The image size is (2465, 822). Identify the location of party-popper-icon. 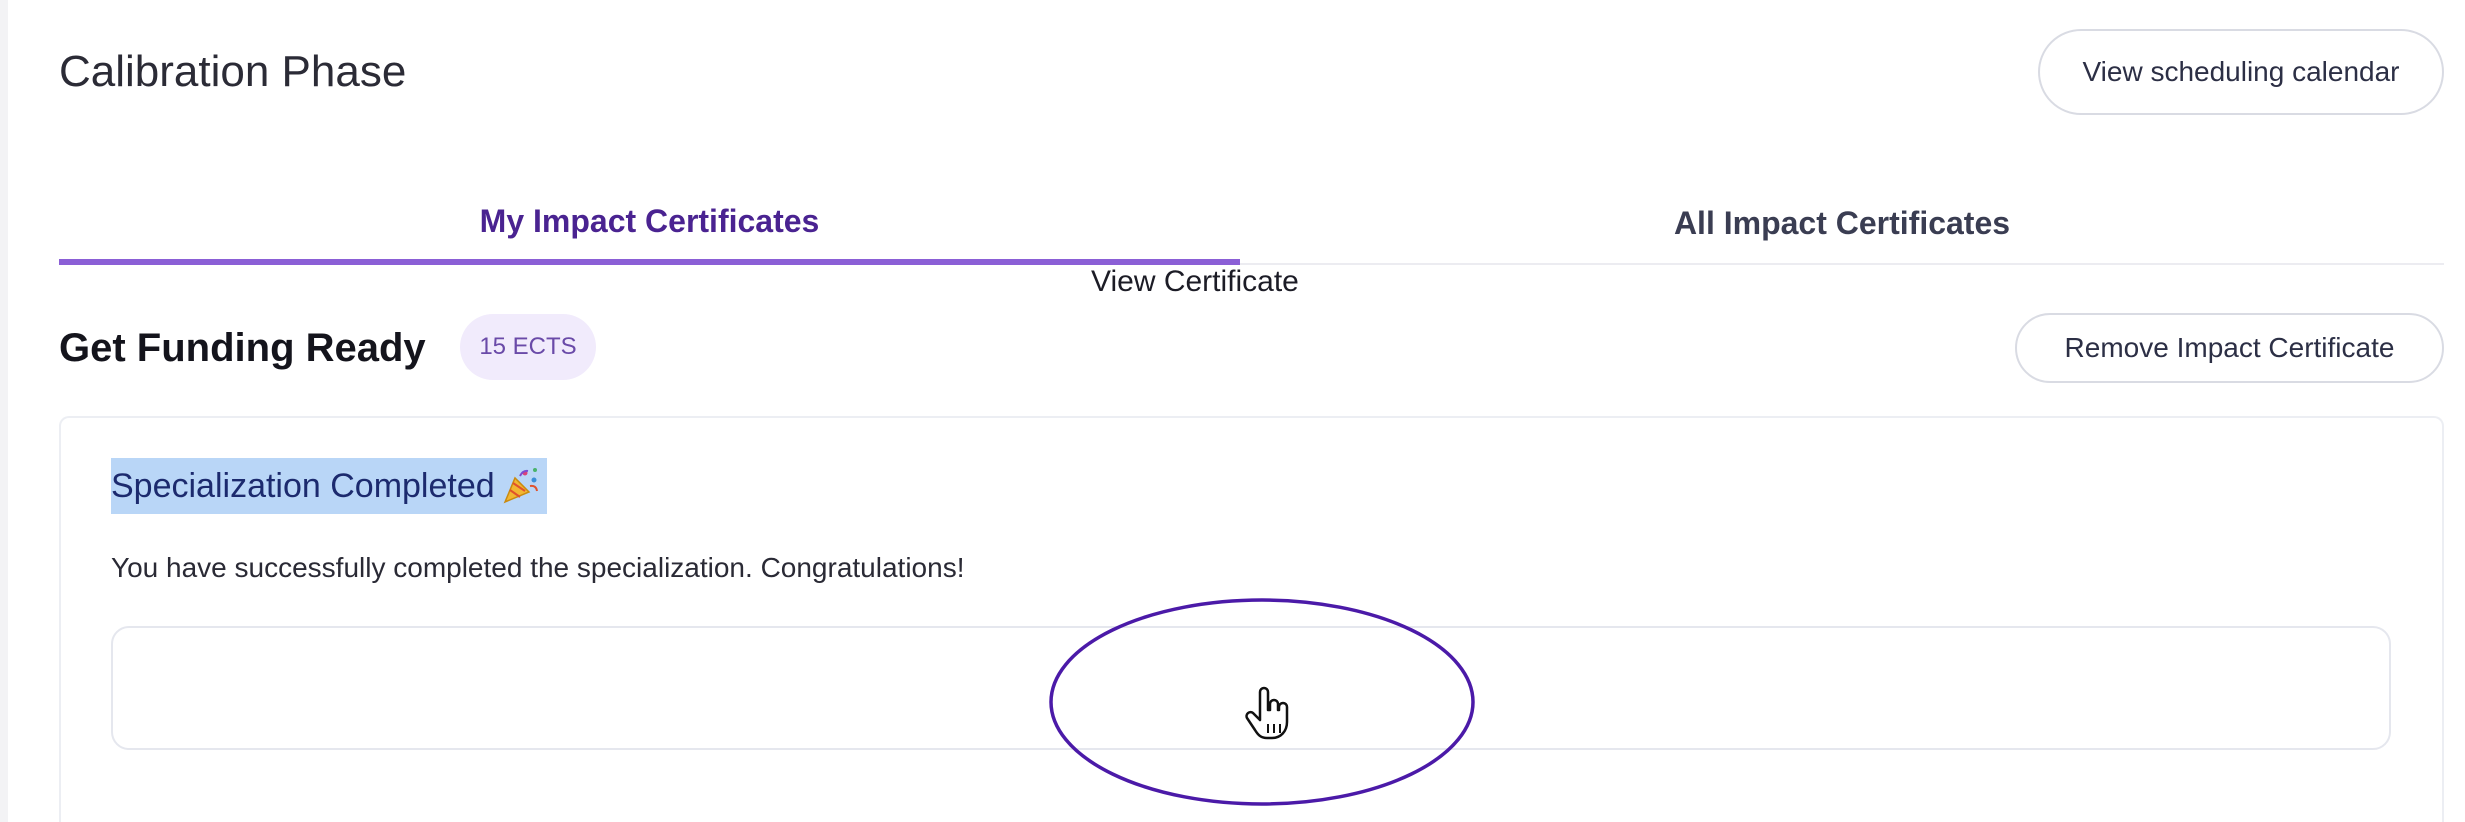
(521, 486).